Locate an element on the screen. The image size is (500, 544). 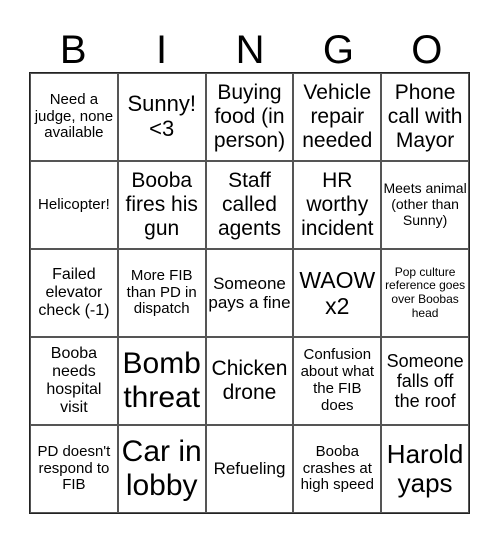
cell-label: More FIB than PD in dispatch is located at coordinates (161, 292).